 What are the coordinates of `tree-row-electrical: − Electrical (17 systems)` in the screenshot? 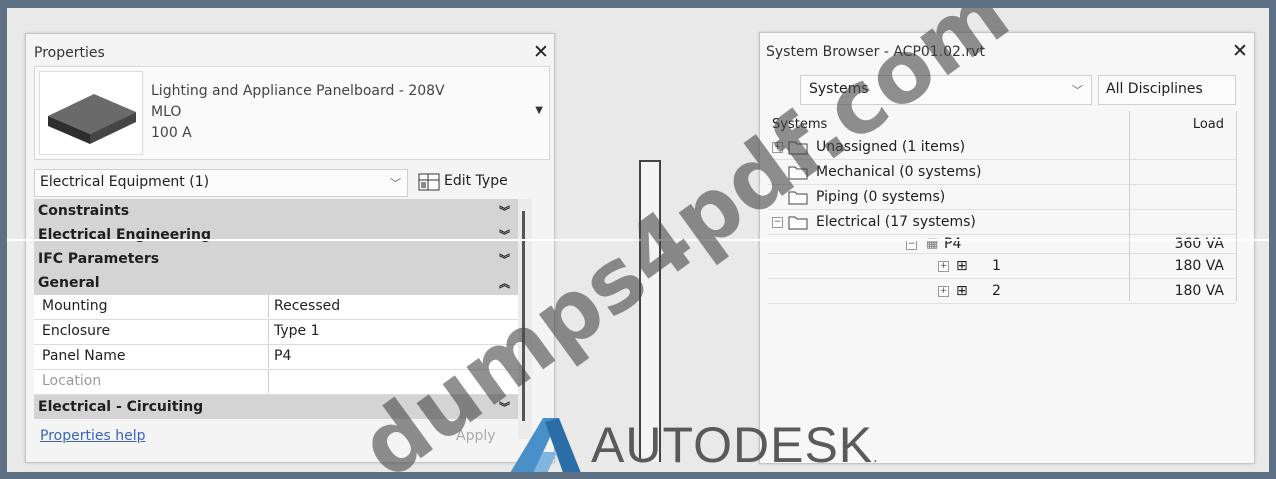 It's located at (1002, 222).